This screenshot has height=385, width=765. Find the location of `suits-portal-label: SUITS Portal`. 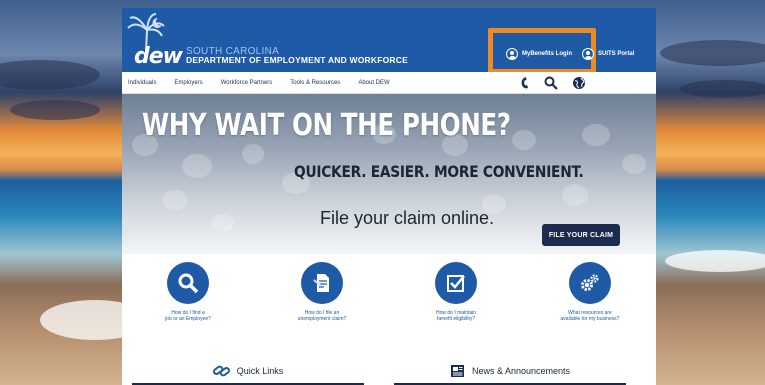

suits-portal-label: SUITS Portal is located at coordinates (616, 54).